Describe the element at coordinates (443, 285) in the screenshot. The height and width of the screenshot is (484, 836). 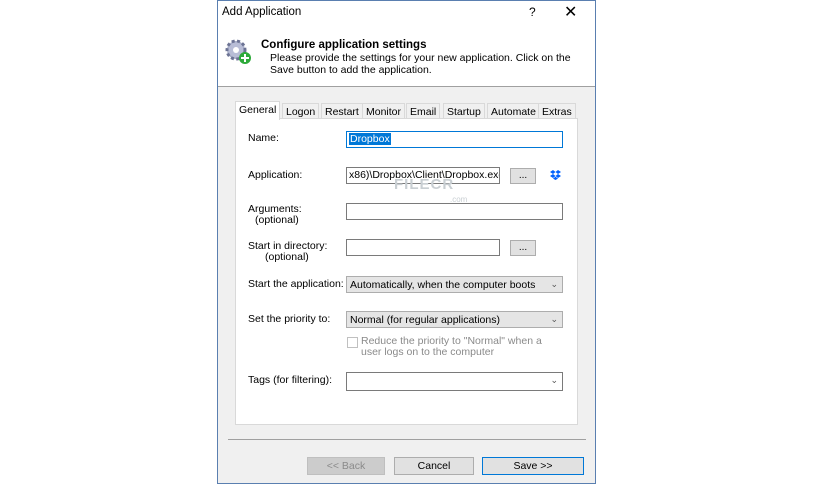
I see `start-application-value: Automatically, when the computer boots` at that location.